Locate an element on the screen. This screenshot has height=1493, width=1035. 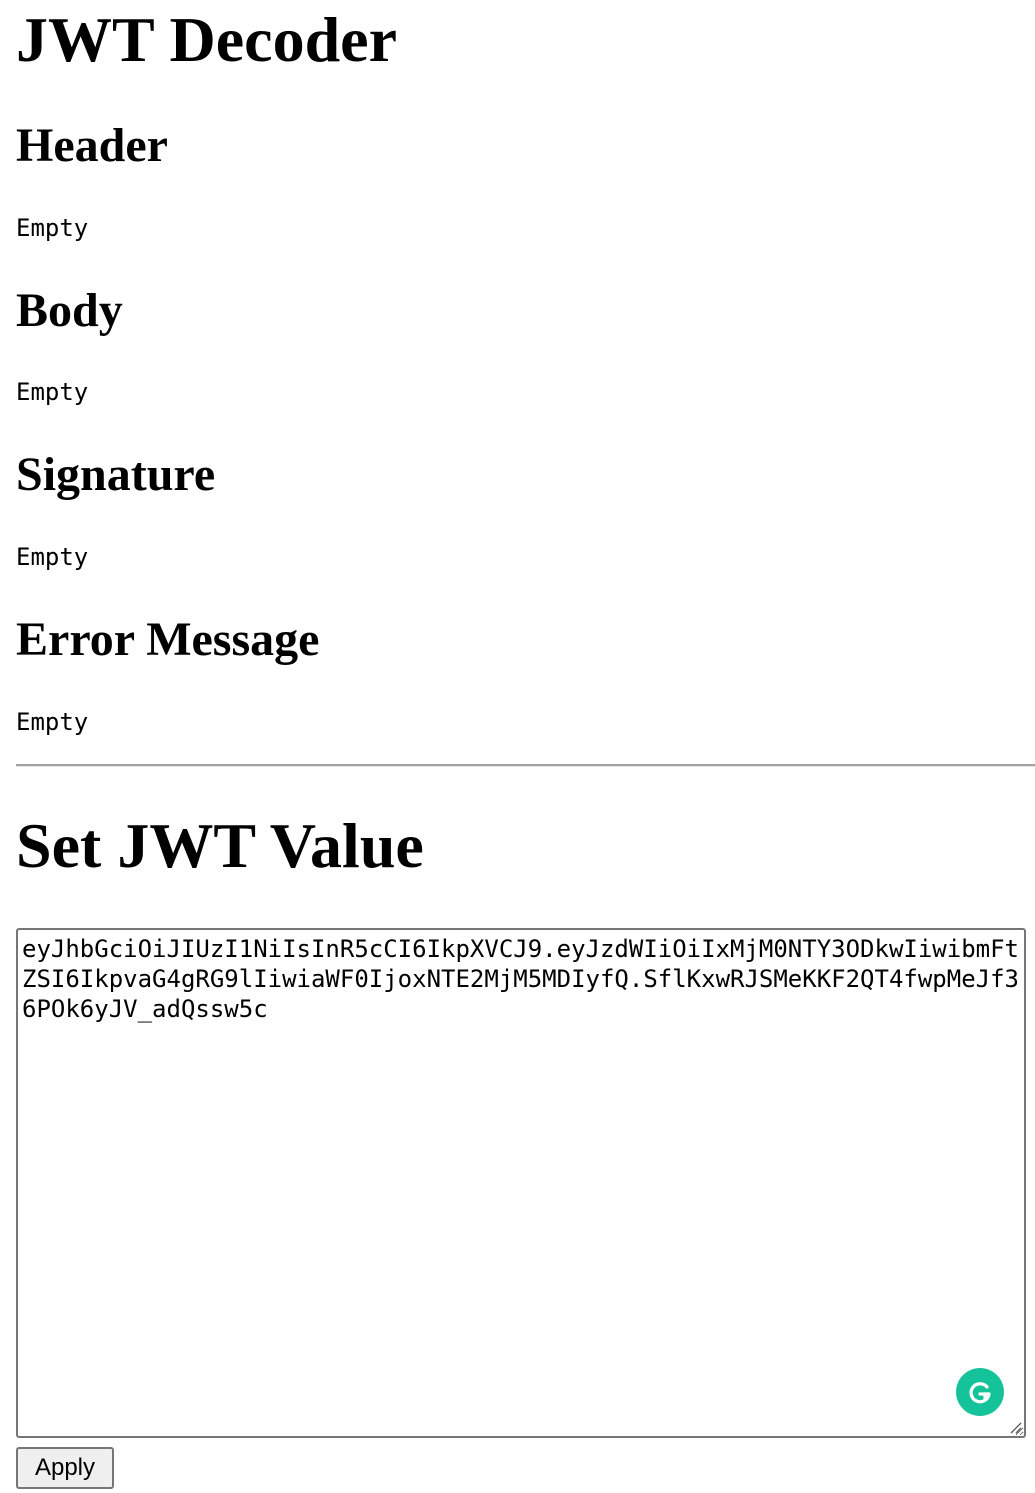
signature-value: Empty is located at coordinates (52, 557).